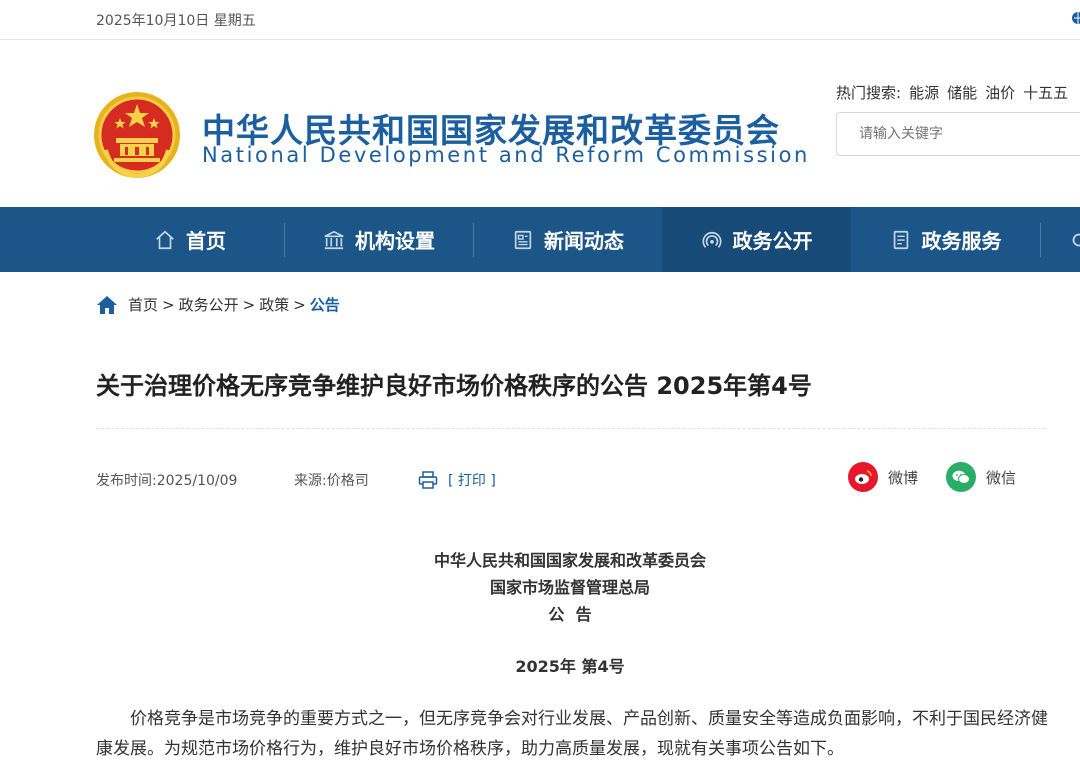  What do you see at coordinates (903, 477) in the screenshot?
I see `weibo-label: 微博` at bounding box center [903, 477].